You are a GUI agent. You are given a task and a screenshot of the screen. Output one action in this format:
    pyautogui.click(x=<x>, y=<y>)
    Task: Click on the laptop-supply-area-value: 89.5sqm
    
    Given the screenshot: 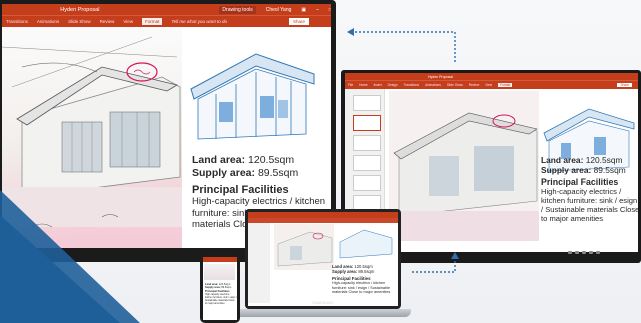 What is the action you would take?
    pyautogui.click(x=366, y=271)
    